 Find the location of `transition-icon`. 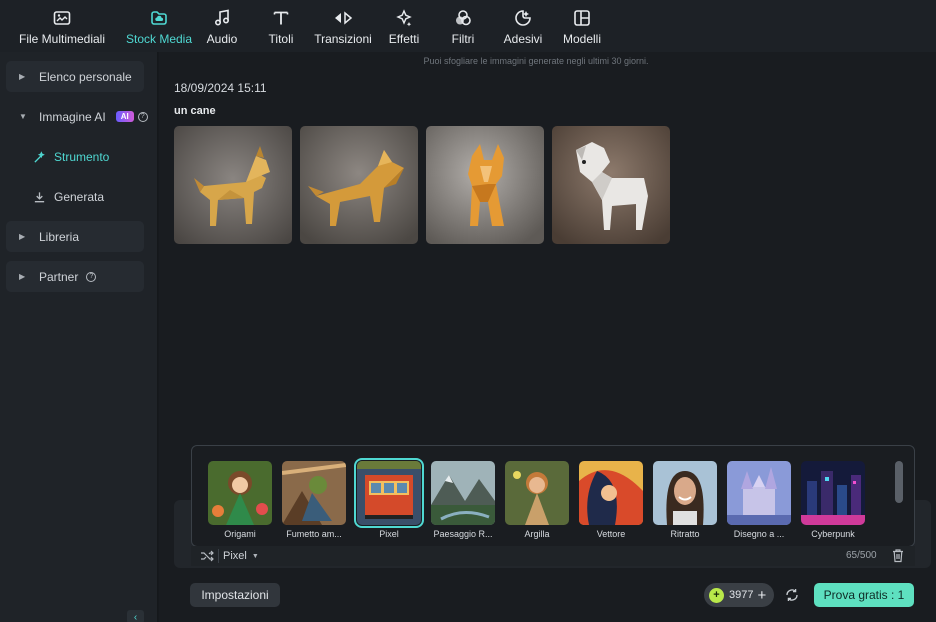

transition-icon is located at coordinates (344, 18).